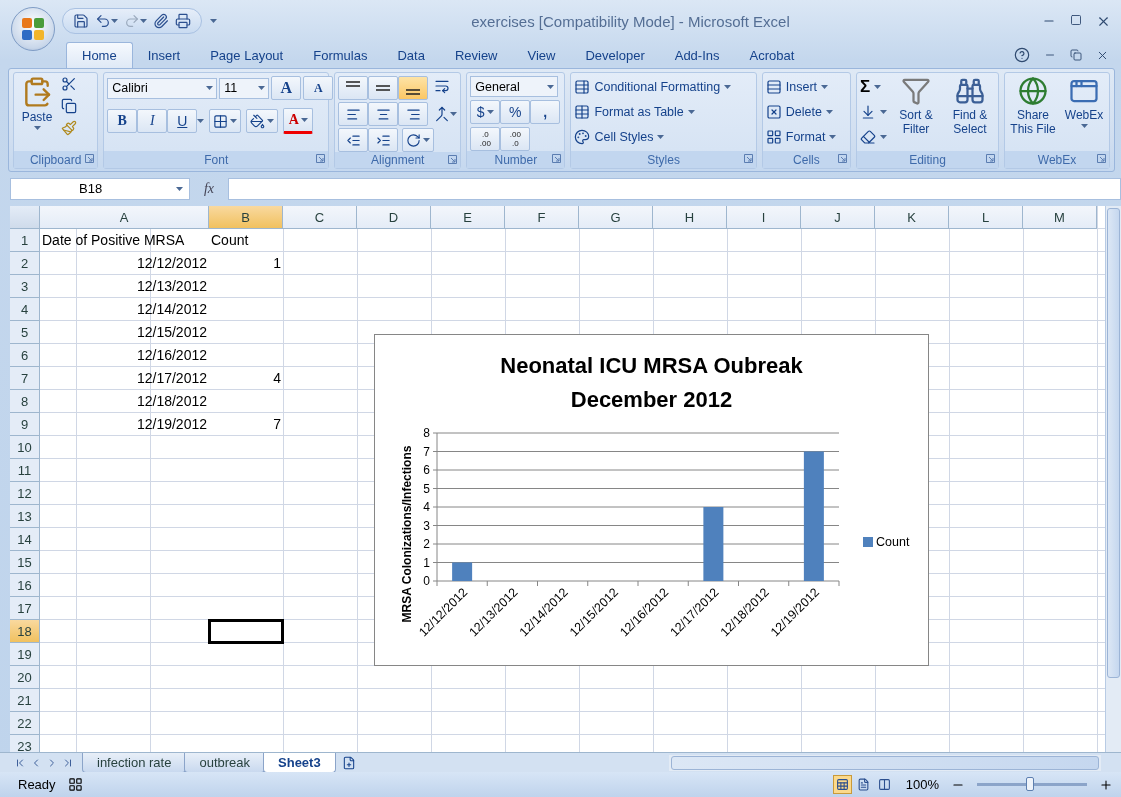 This screenshot has height=797, width=1121. What do you see at coordinates (298, 121) in the screenshot?
I see `font-color-button: A` at bounding box center [298, 121].